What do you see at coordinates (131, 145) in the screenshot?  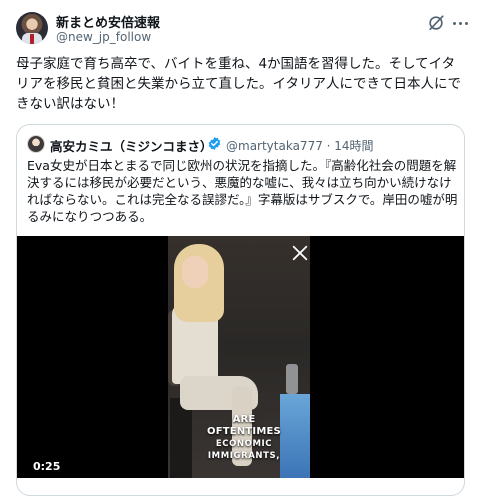 I see `quoted-display-name: 高安カミユ（ミジンコまさ）` at bounding box center [131, 145].